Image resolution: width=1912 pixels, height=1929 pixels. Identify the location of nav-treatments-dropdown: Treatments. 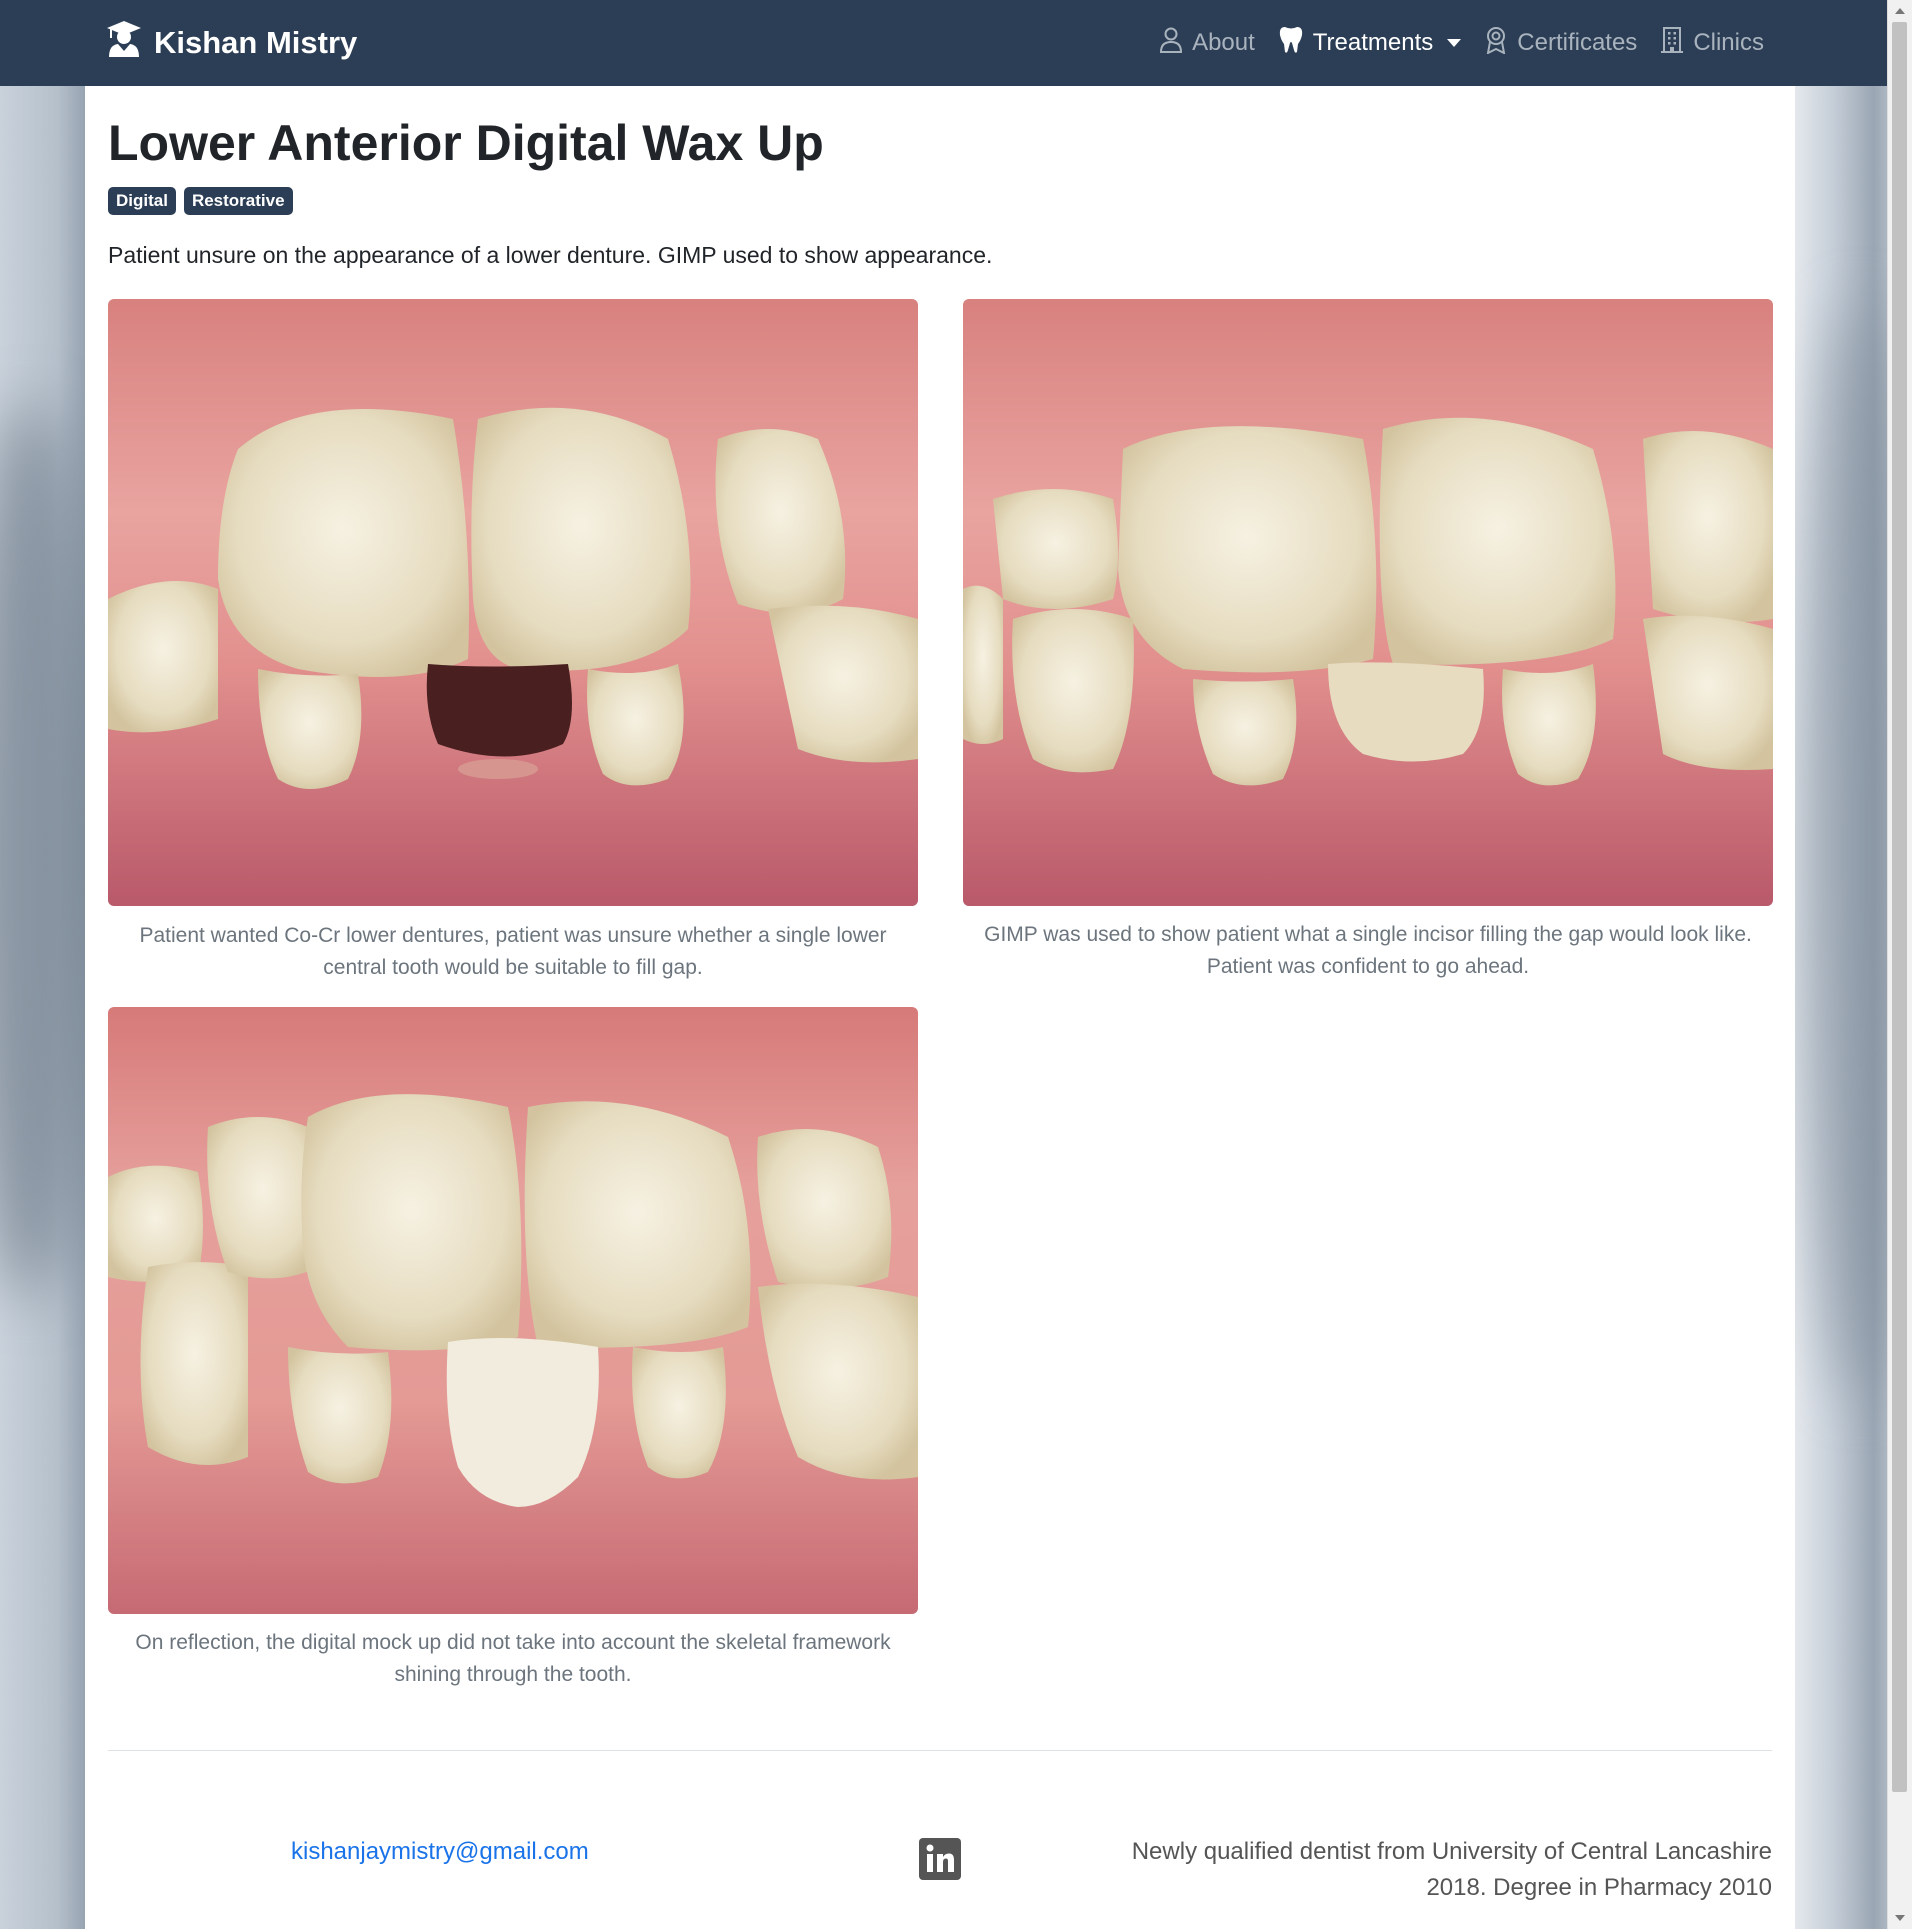
(1370, 43).